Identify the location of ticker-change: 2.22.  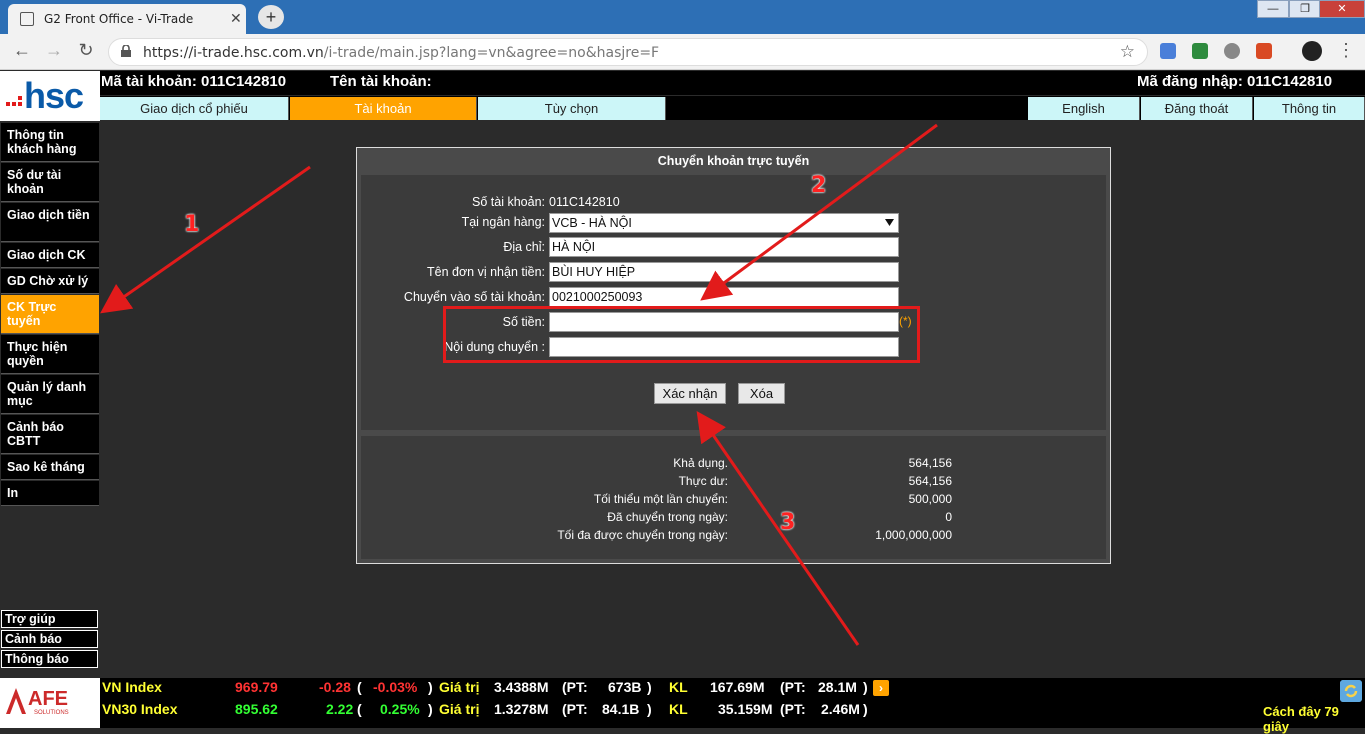
(340, 709).